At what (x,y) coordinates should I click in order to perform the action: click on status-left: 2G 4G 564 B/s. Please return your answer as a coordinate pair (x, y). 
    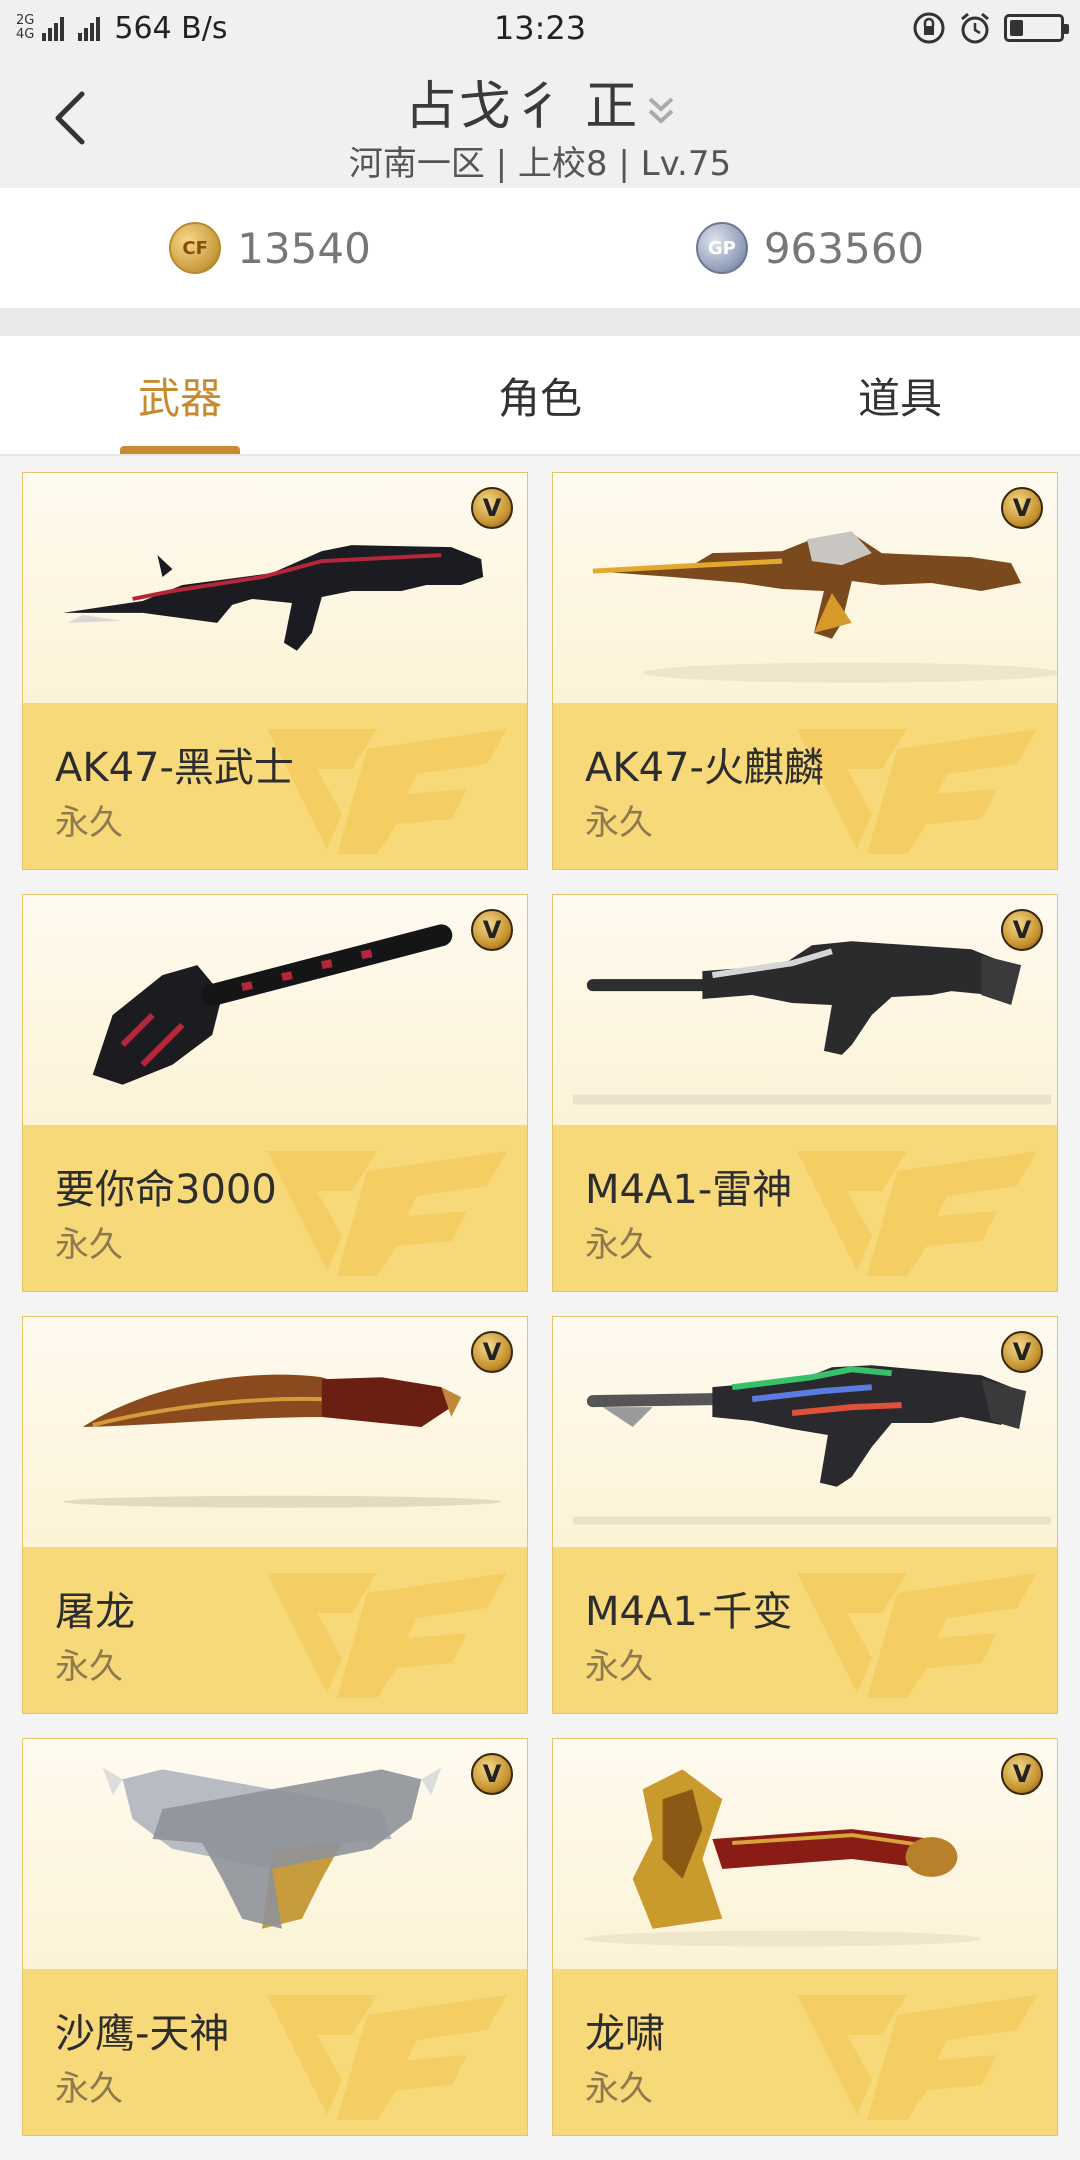
    Looking at the image, I should click on (121, 28).